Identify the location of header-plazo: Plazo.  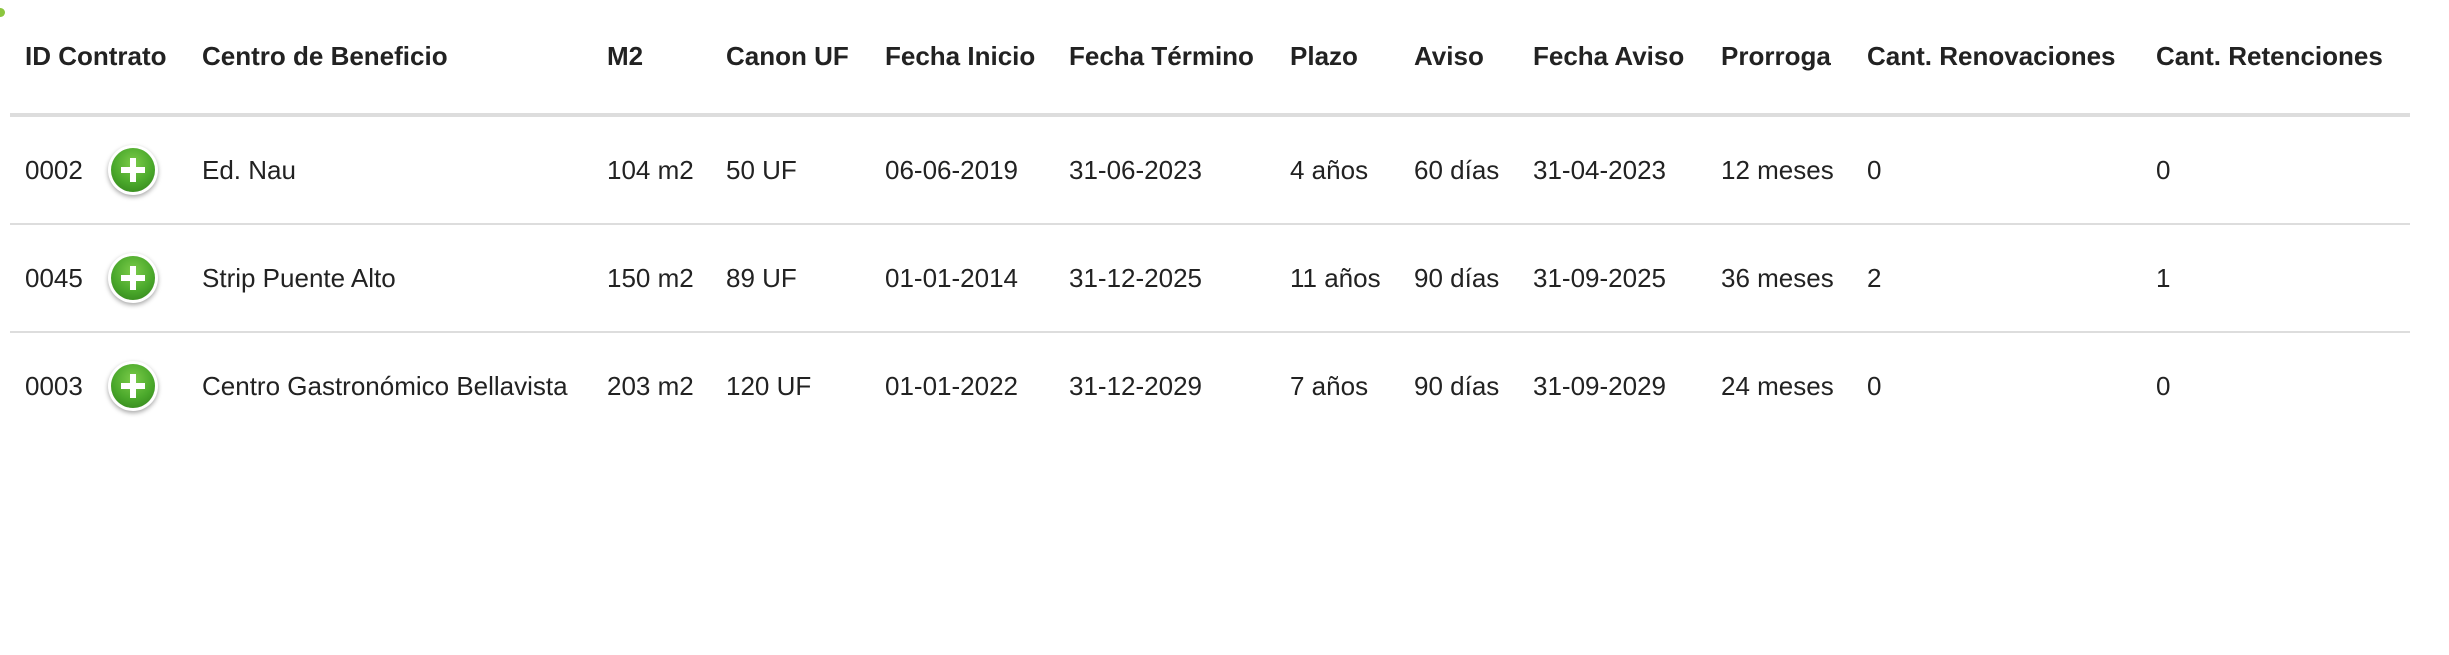
(1337, 58).